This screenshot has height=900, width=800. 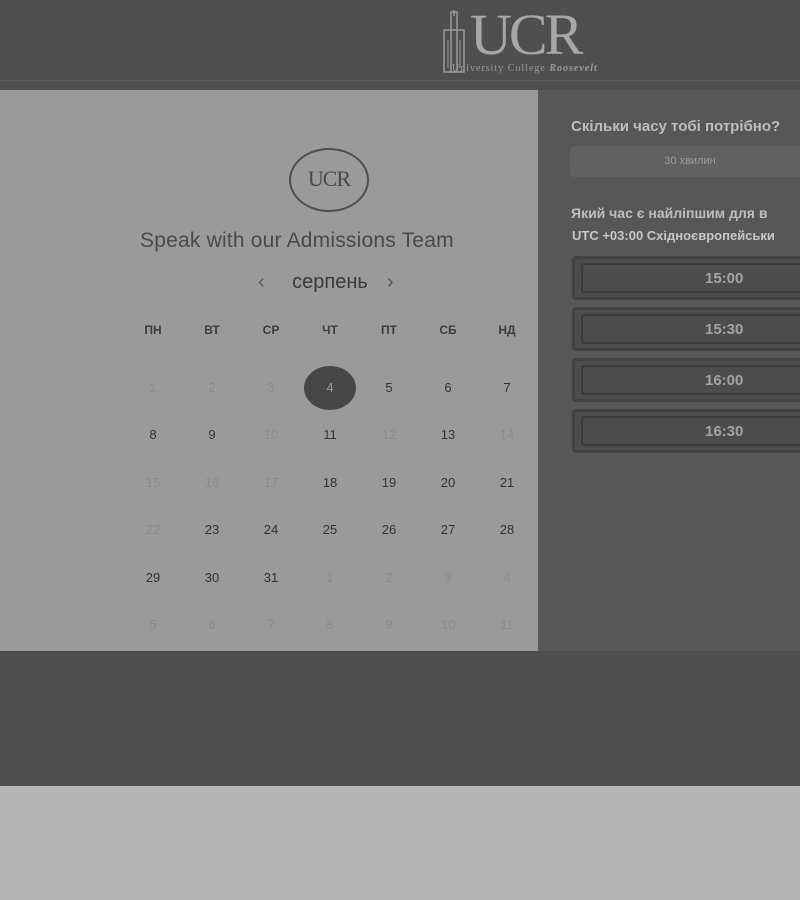 What do you see at coordinates (669, 213) in the screenshot?
I see `time-question: Який час є найліпшим для в` at bounding box center [669, 213].